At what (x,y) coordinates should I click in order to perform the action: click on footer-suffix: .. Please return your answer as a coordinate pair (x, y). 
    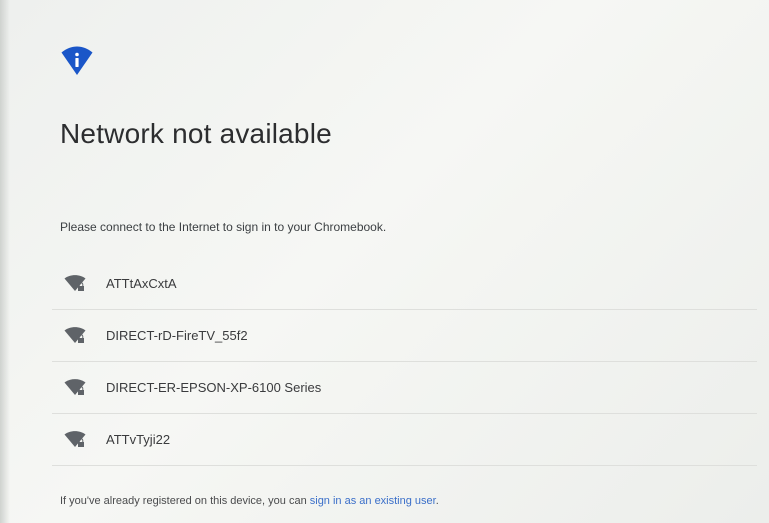
    Looking at the image, I should click on (437, 501).